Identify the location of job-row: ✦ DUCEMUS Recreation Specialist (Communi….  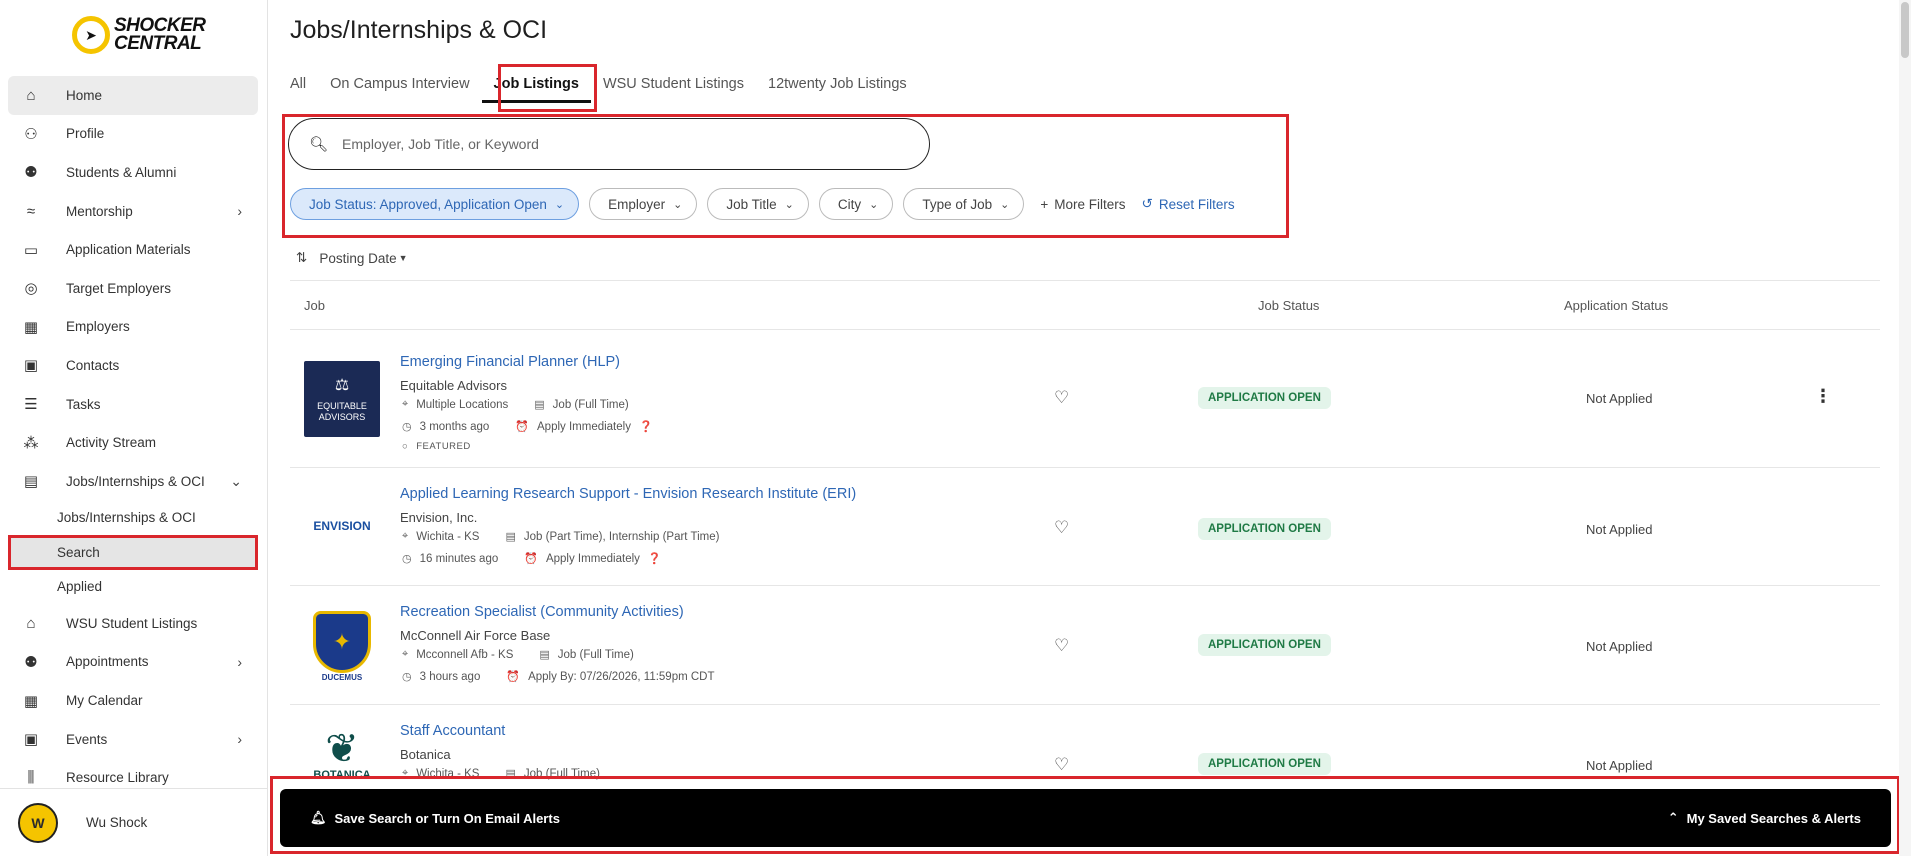
(1085, 645).